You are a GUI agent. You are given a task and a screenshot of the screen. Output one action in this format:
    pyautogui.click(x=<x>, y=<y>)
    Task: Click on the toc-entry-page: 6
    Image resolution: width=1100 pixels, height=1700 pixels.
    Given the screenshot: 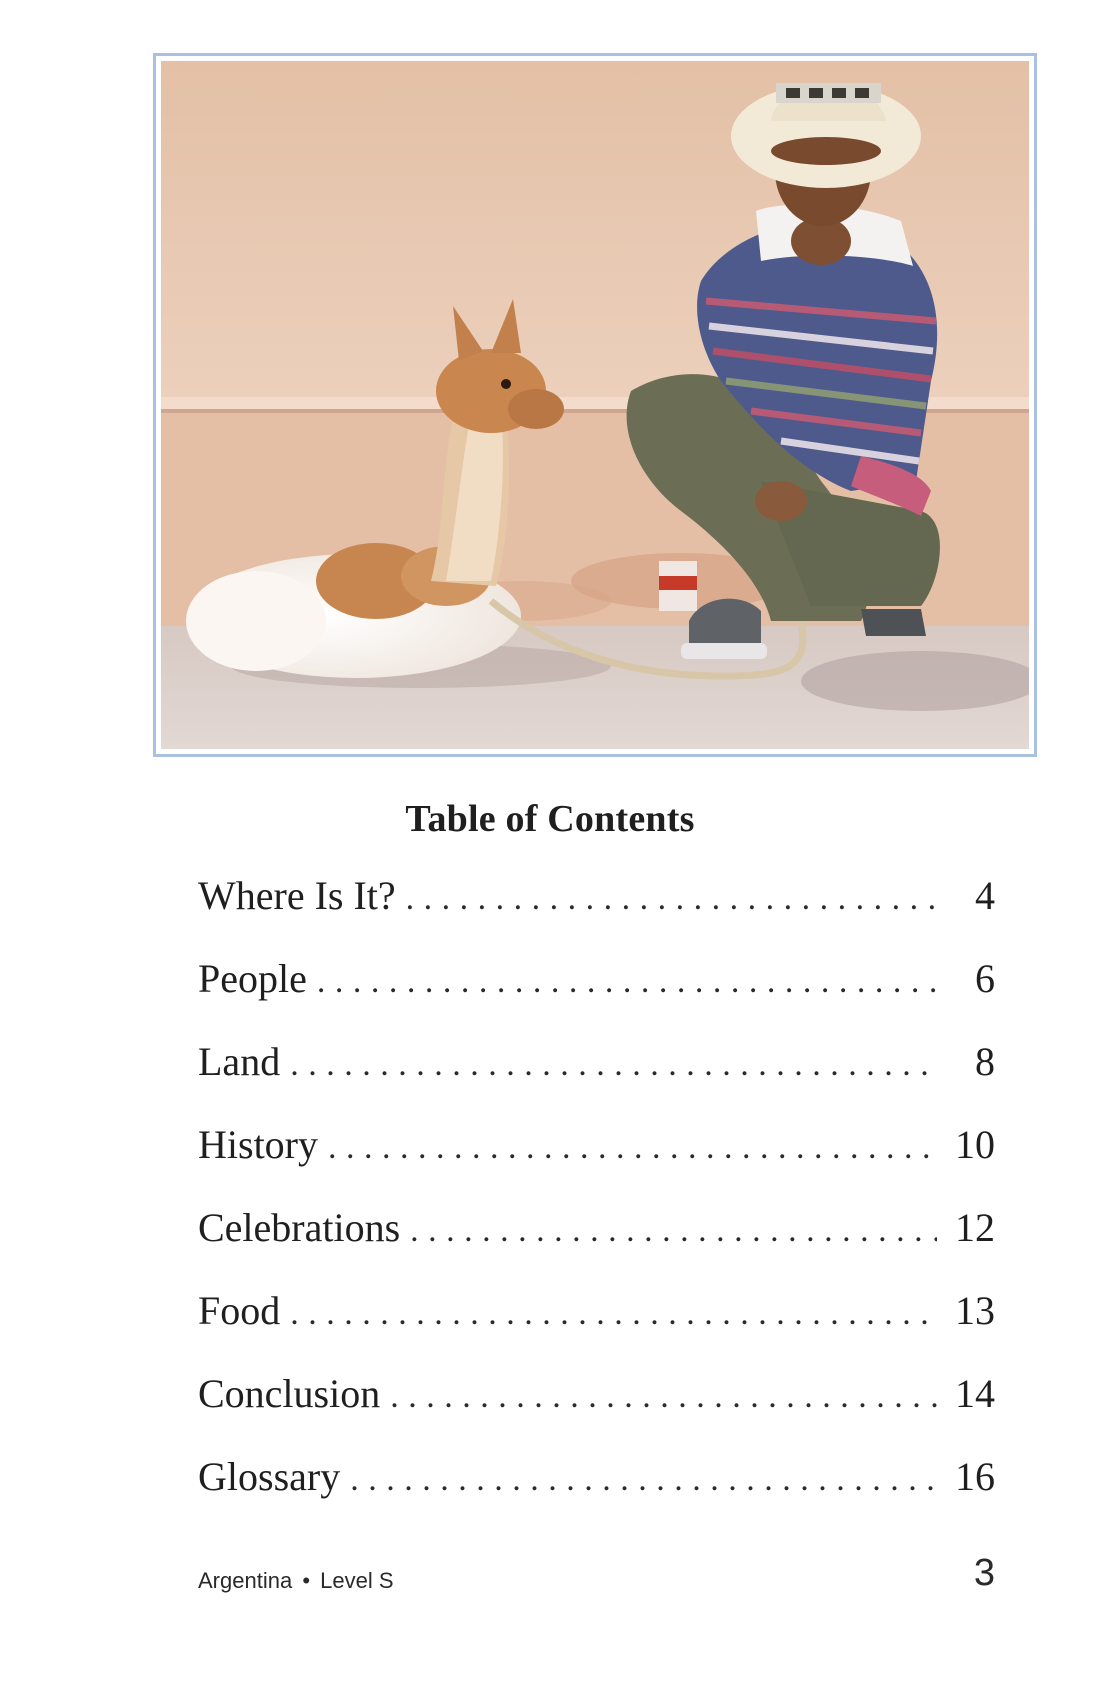 What is the action you would take?
    pyautogui.click(x=985, y=978)
    